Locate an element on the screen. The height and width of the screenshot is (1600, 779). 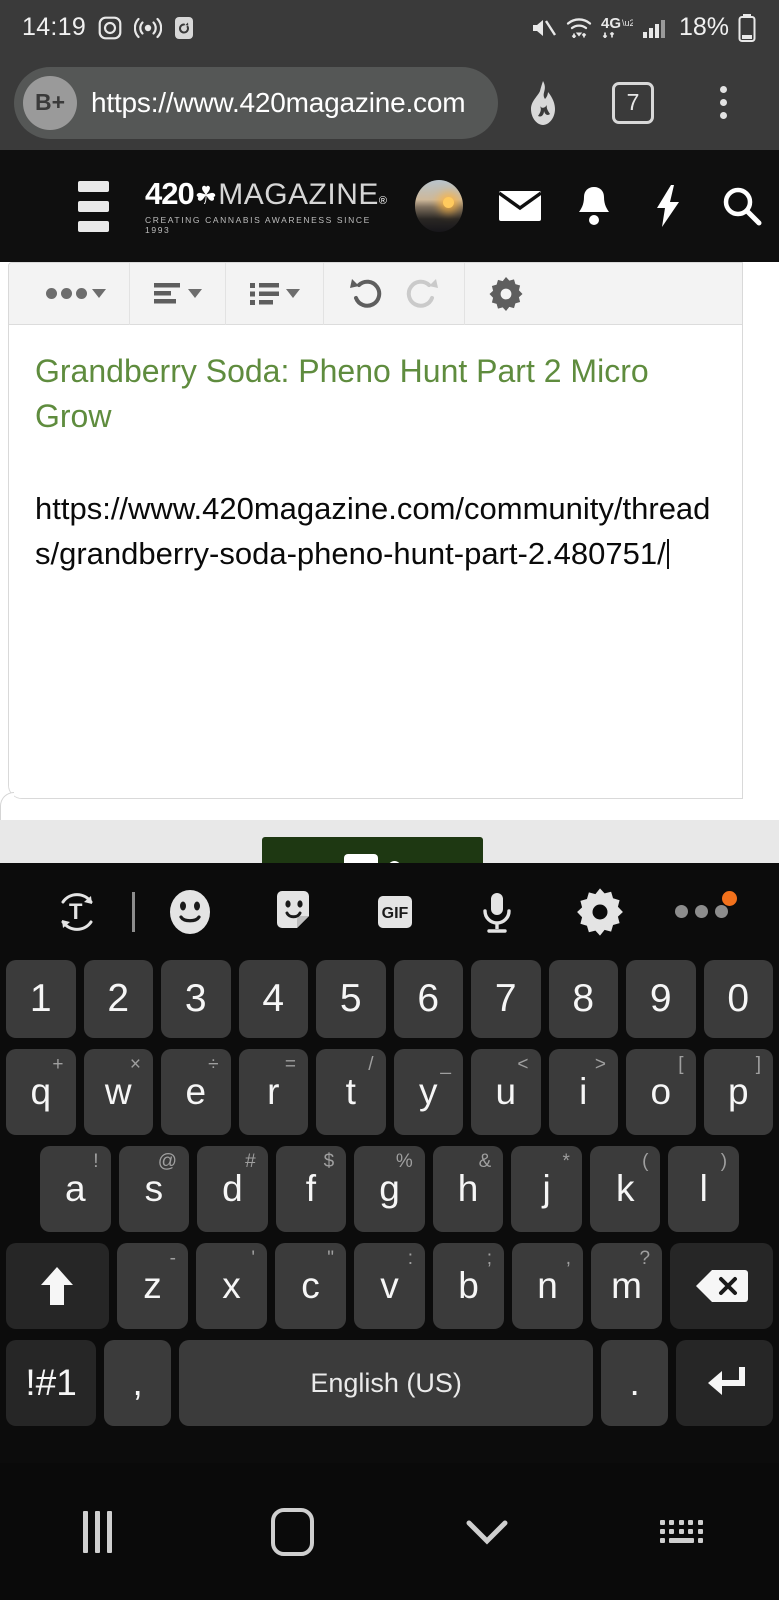
key-x: ' x is located at coordinates (231, 1286).